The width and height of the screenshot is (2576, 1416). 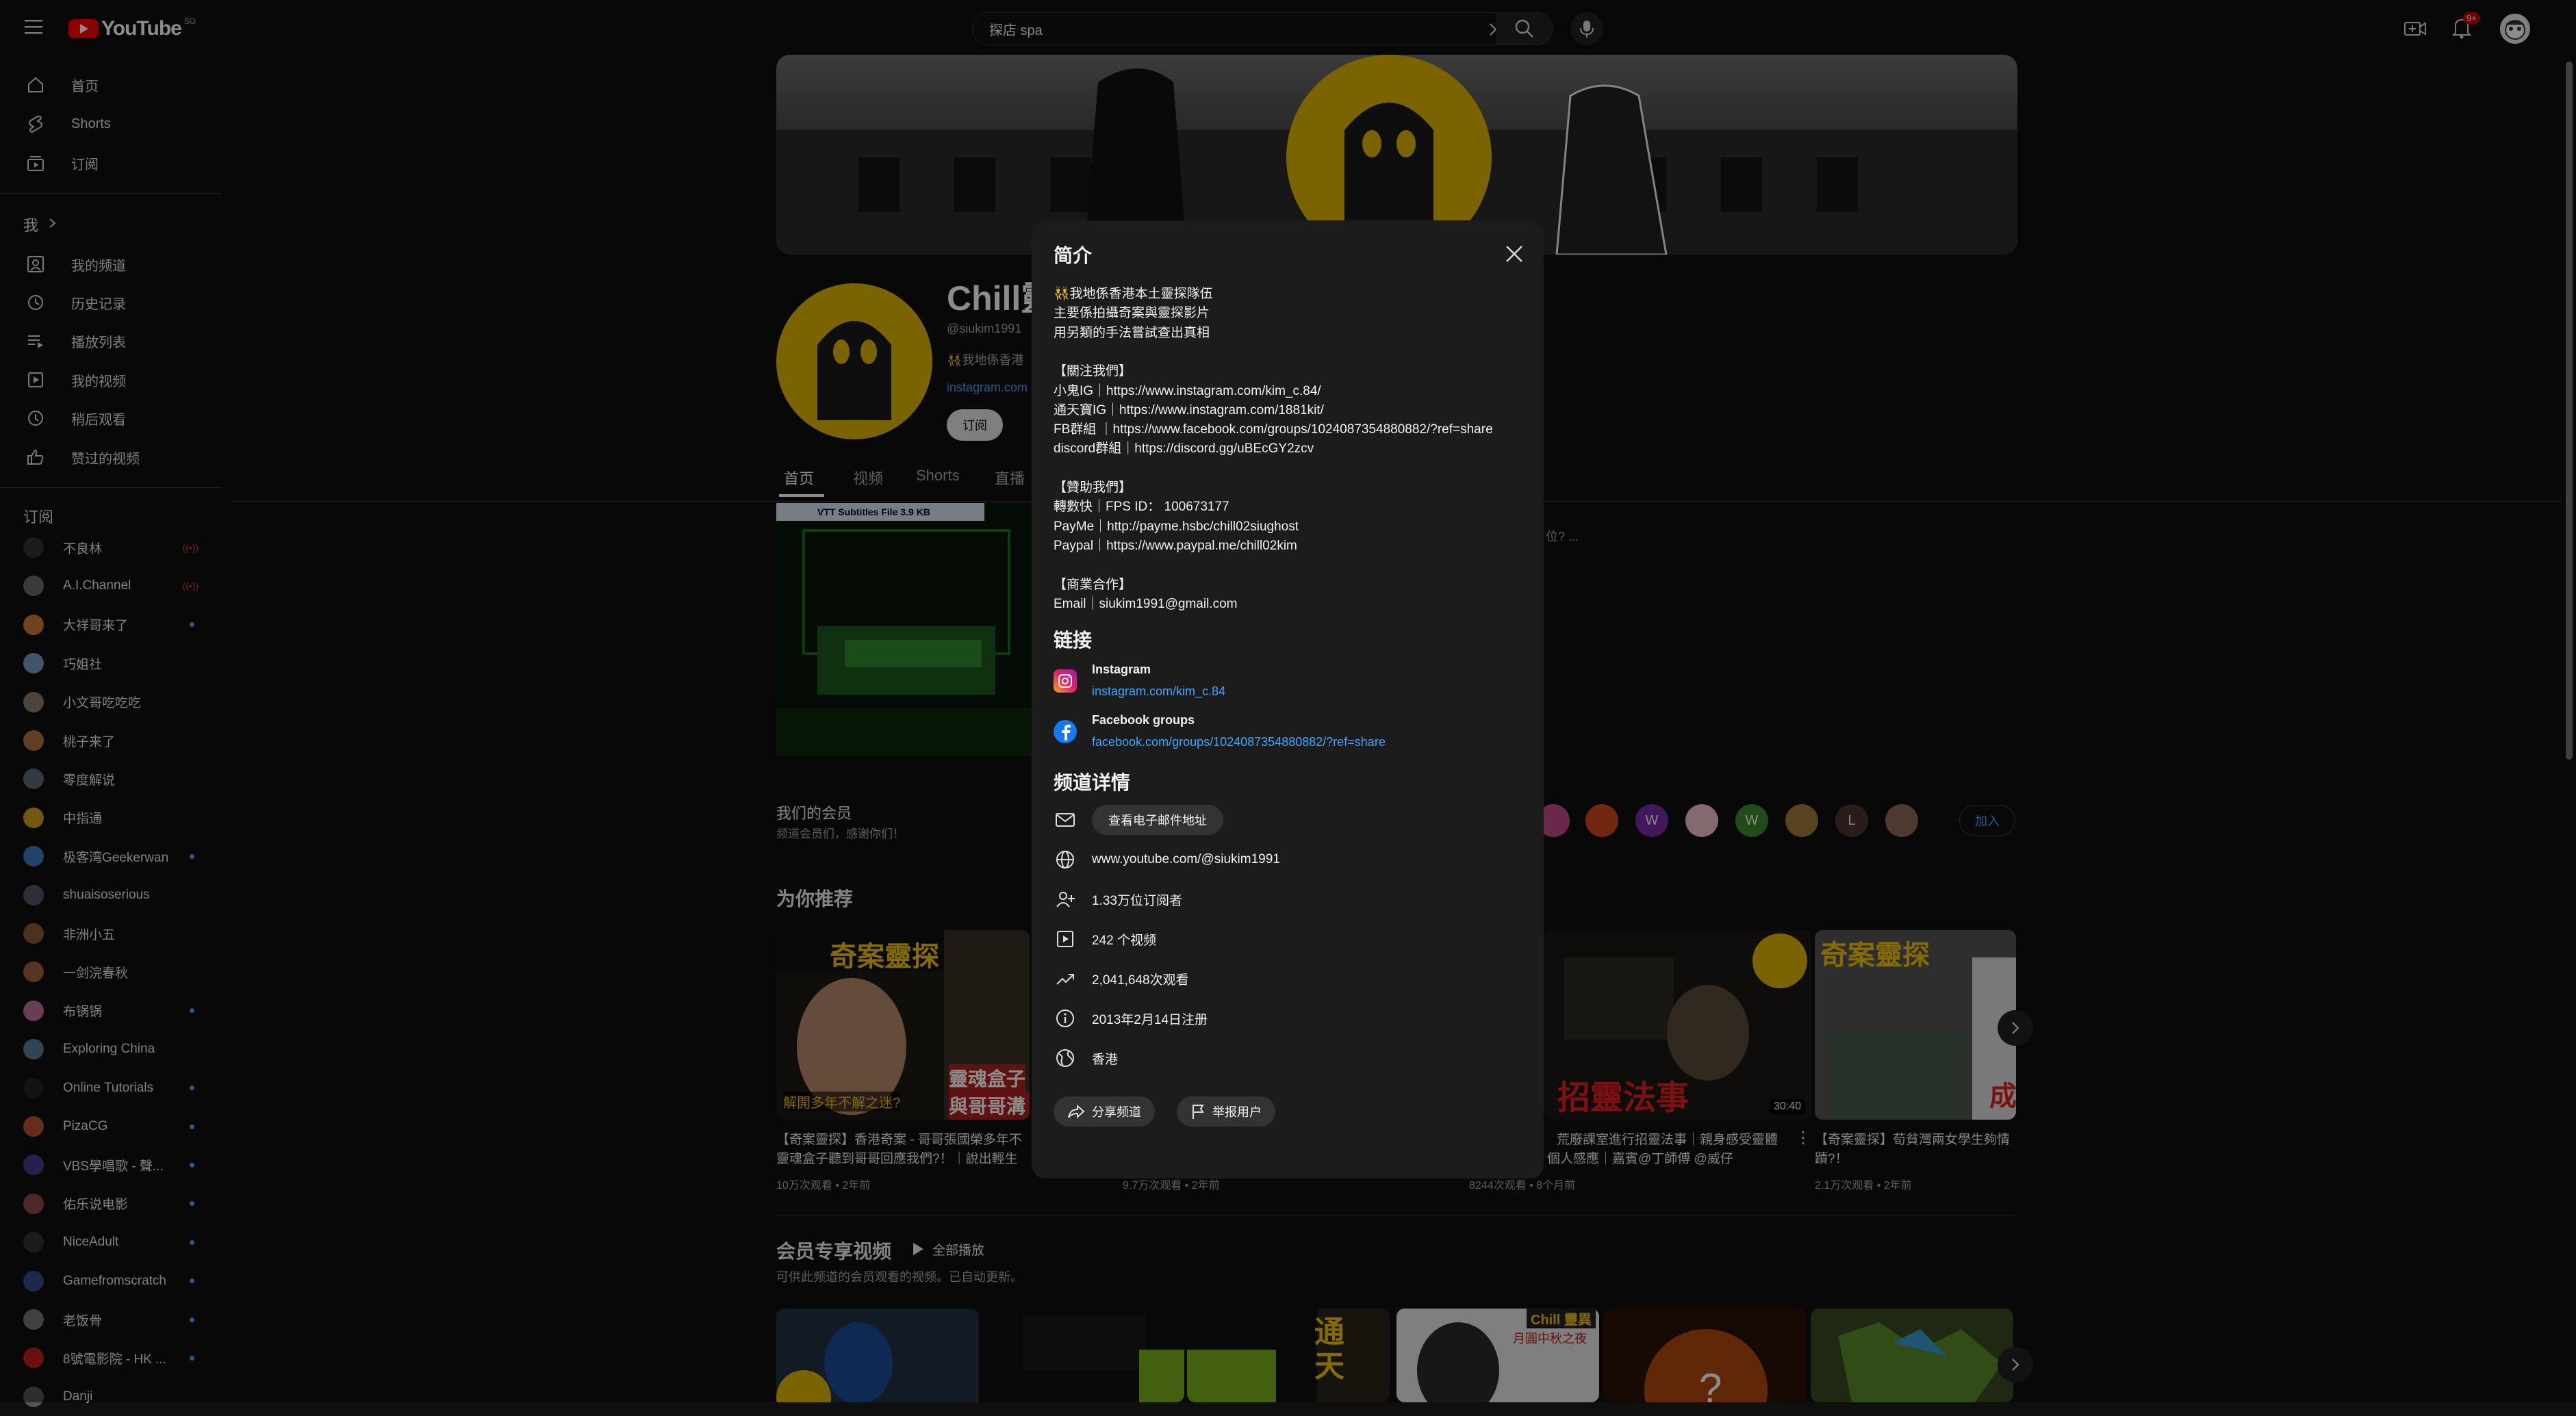 What do you see at coordinates (1124, 941) in the screenshot?
I see `video-count: 242 个视频` at bounding box center [1124, 941].